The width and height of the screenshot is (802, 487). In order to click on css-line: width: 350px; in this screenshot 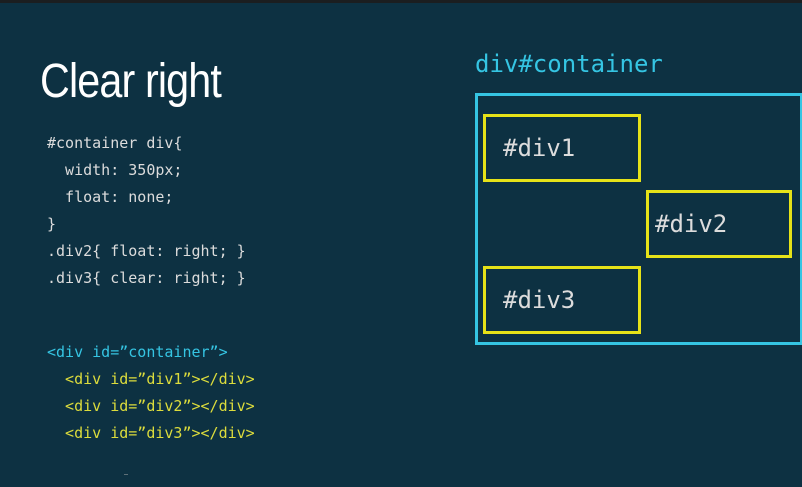, I will do `click(115, 170)`.